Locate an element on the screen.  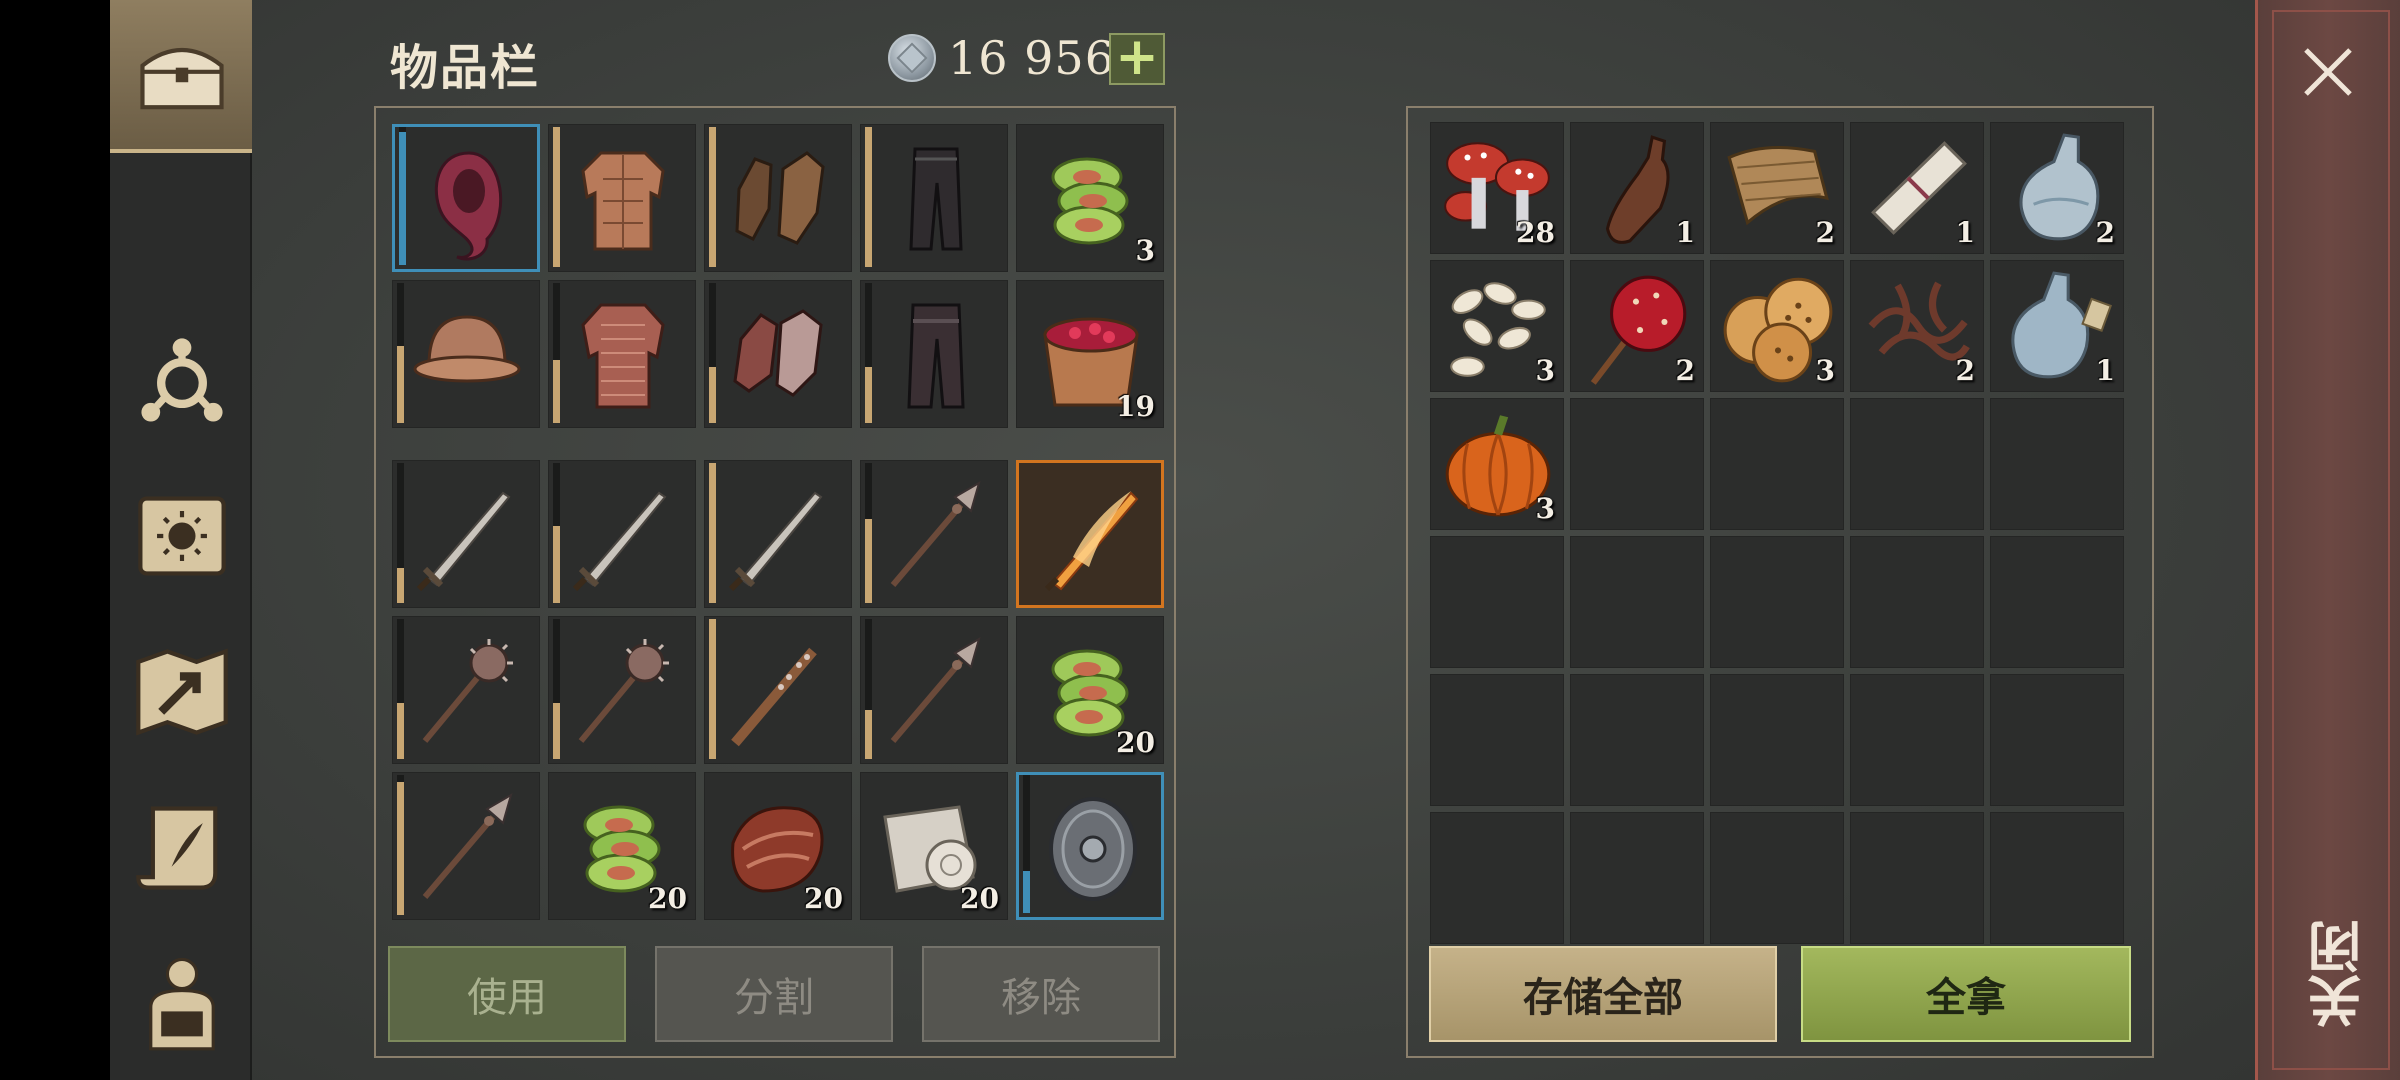
map-icon is located at coordinates (182, 691).